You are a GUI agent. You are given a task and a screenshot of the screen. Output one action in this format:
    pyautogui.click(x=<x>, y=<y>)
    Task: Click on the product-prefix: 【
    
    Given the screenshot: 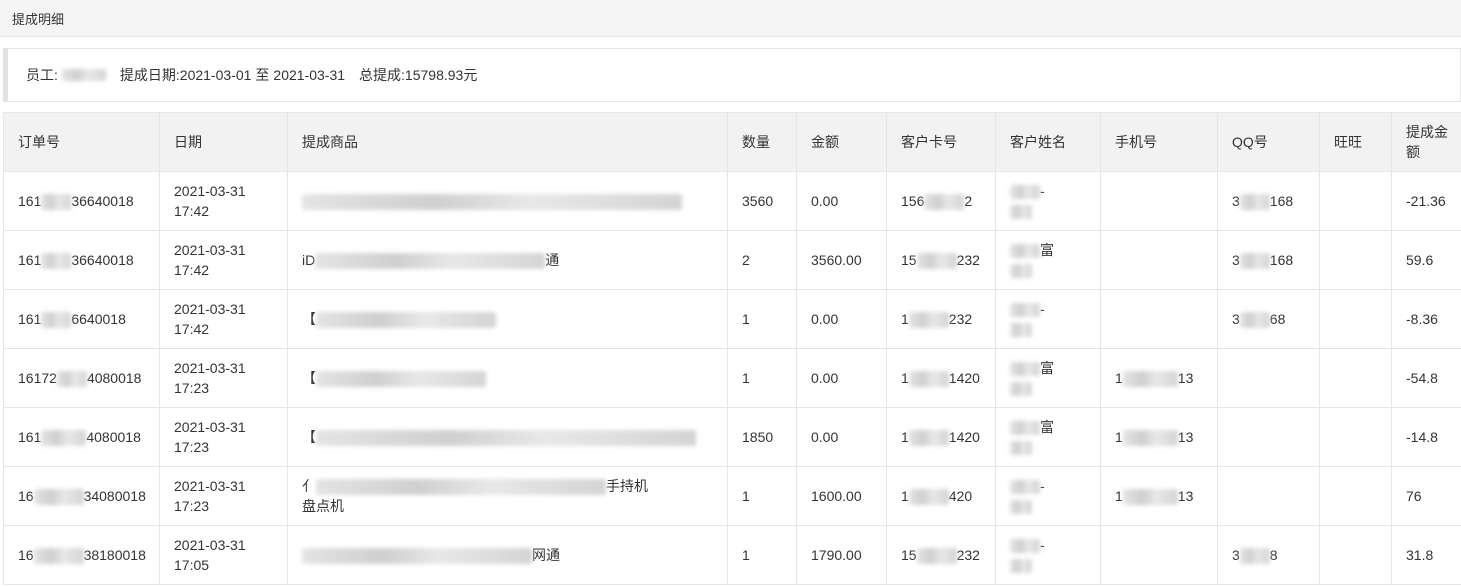 What is the action you would take?
    pyautogui.click(x=309, y=437)
    